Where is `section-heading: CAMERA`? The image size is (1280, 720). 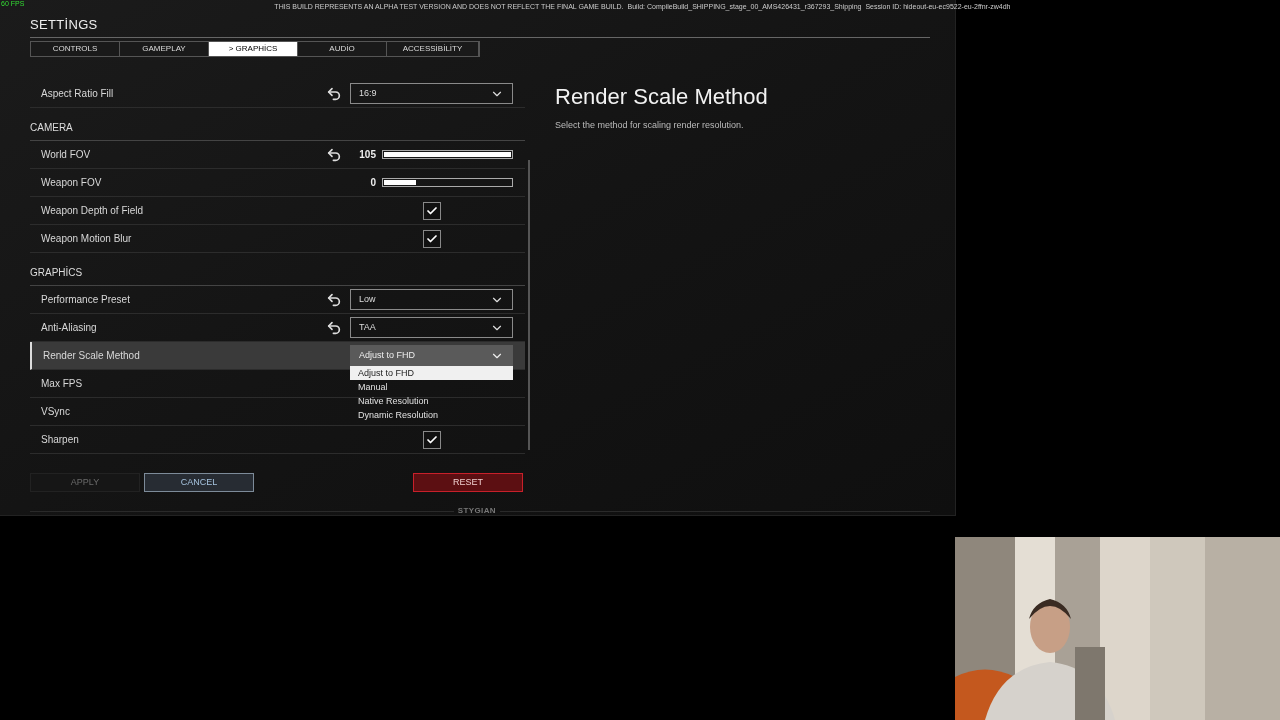
section-heading: CAMERA is located at coordinates (51, 128).